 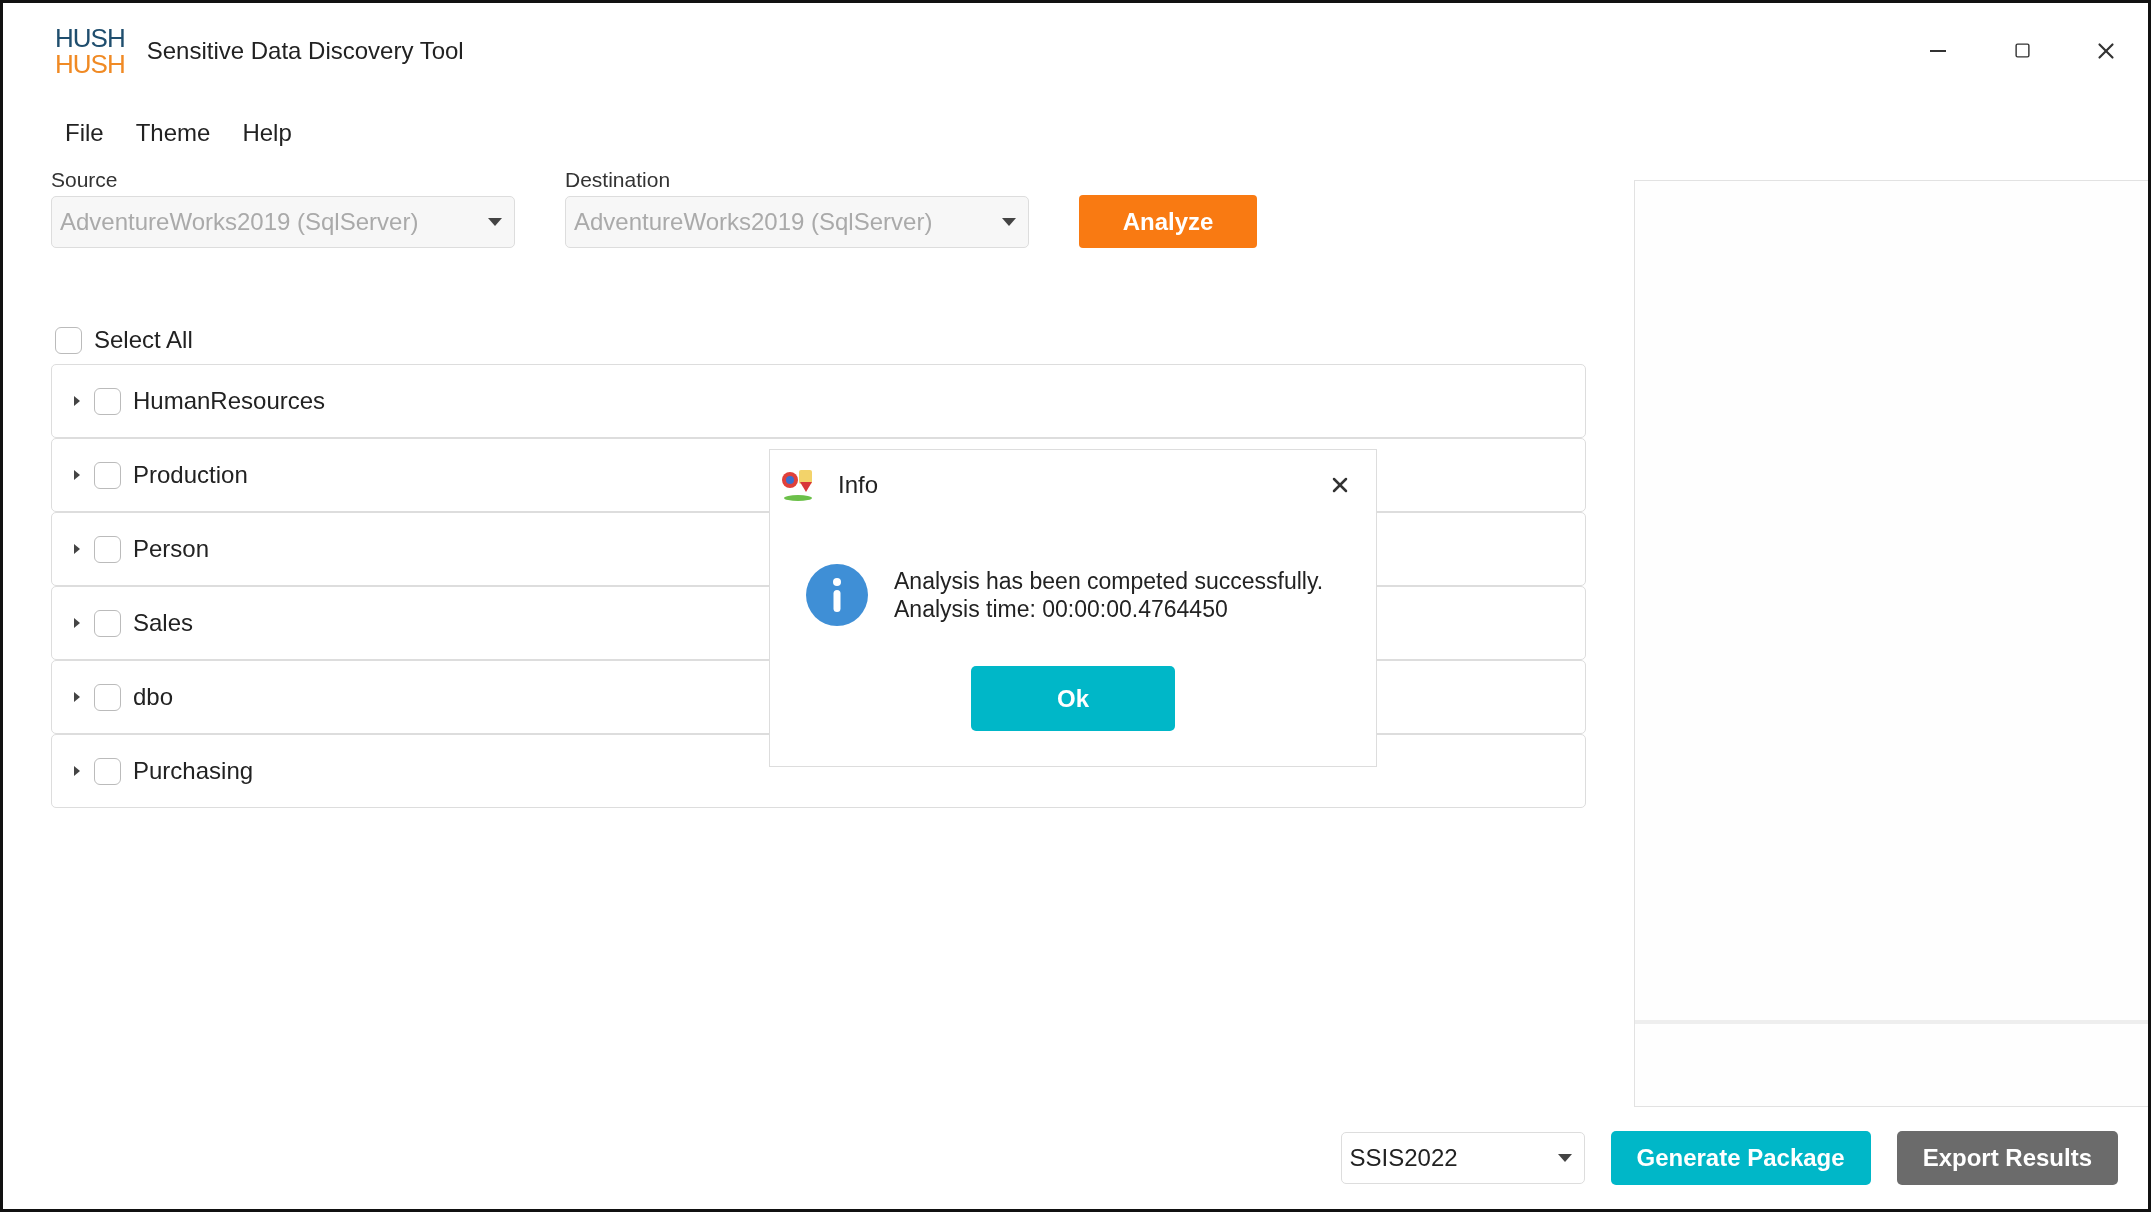 I want to click on tree-label: dbo, so click(x=153, y=697).